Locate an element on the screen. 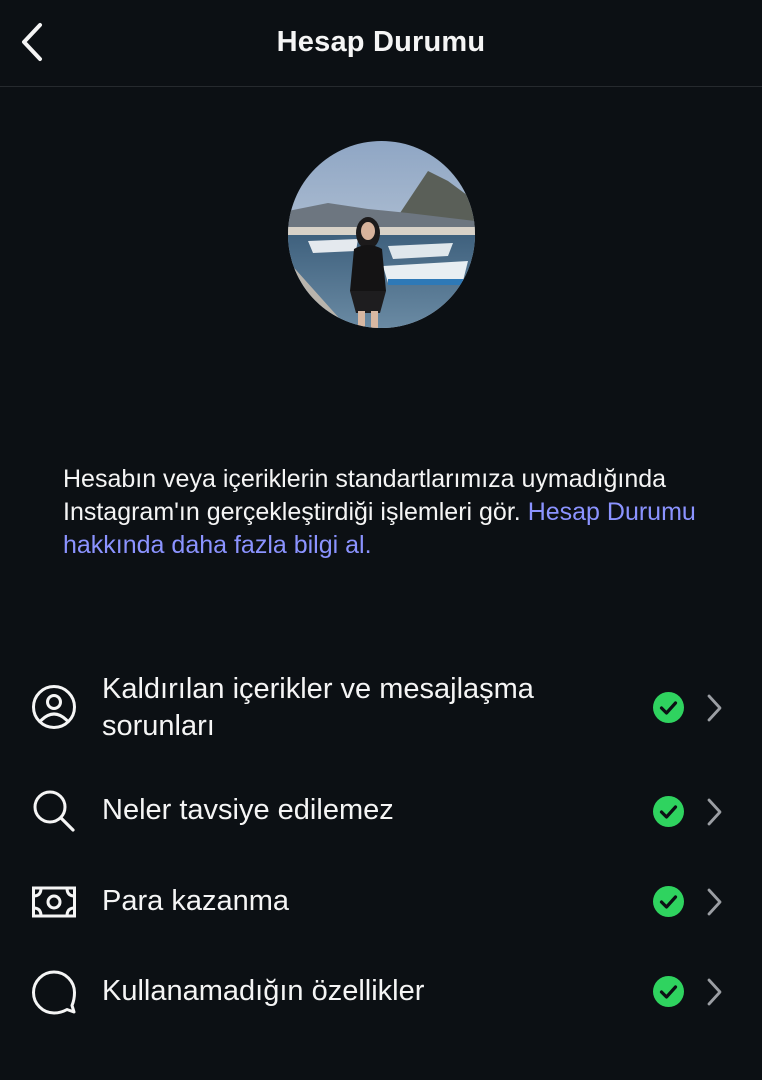 This screenshot has height=1080, width=762. row-monetization: Para kazanma is located at coordinates (381, 902).